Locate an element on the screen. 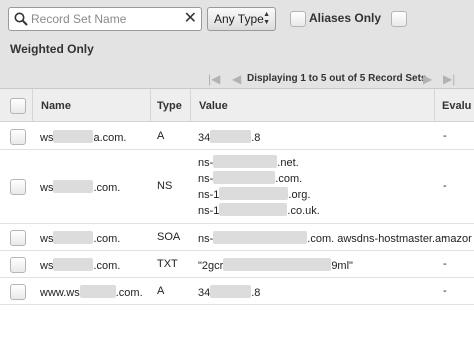  next-page-icon: ▶ is located at coordinates (427, 79).